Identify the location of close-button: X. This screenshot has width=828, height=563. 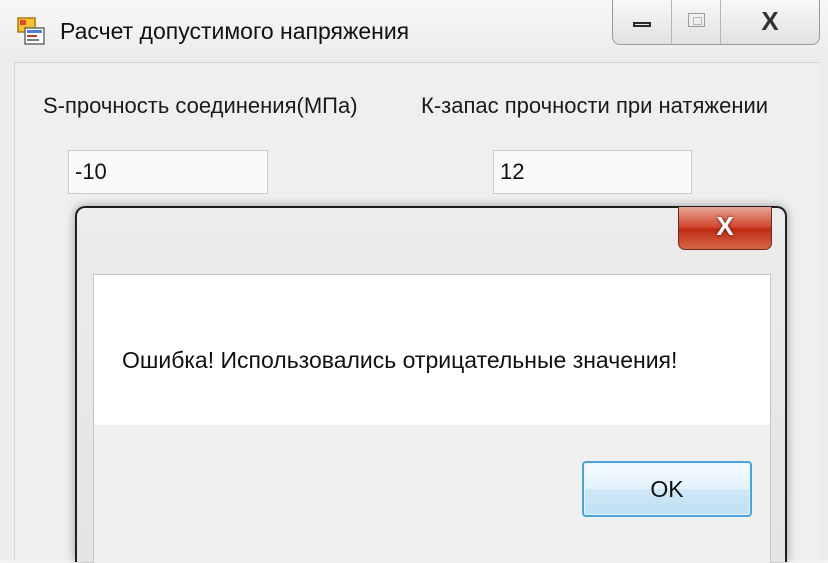
(770, 22).